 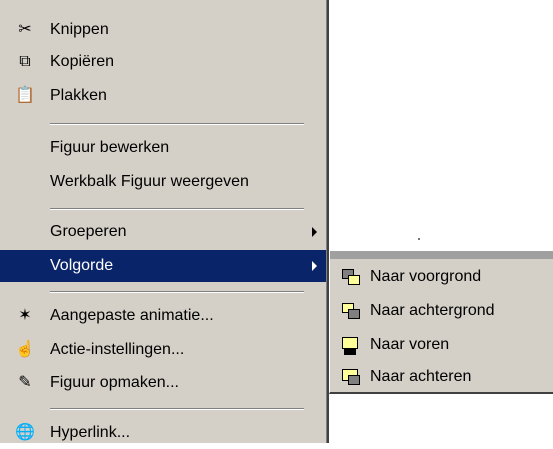 What do you see at coordinates (25, 349) in the screenshot?
I see `action-icon: ☝` at bounding box center [25, 349].